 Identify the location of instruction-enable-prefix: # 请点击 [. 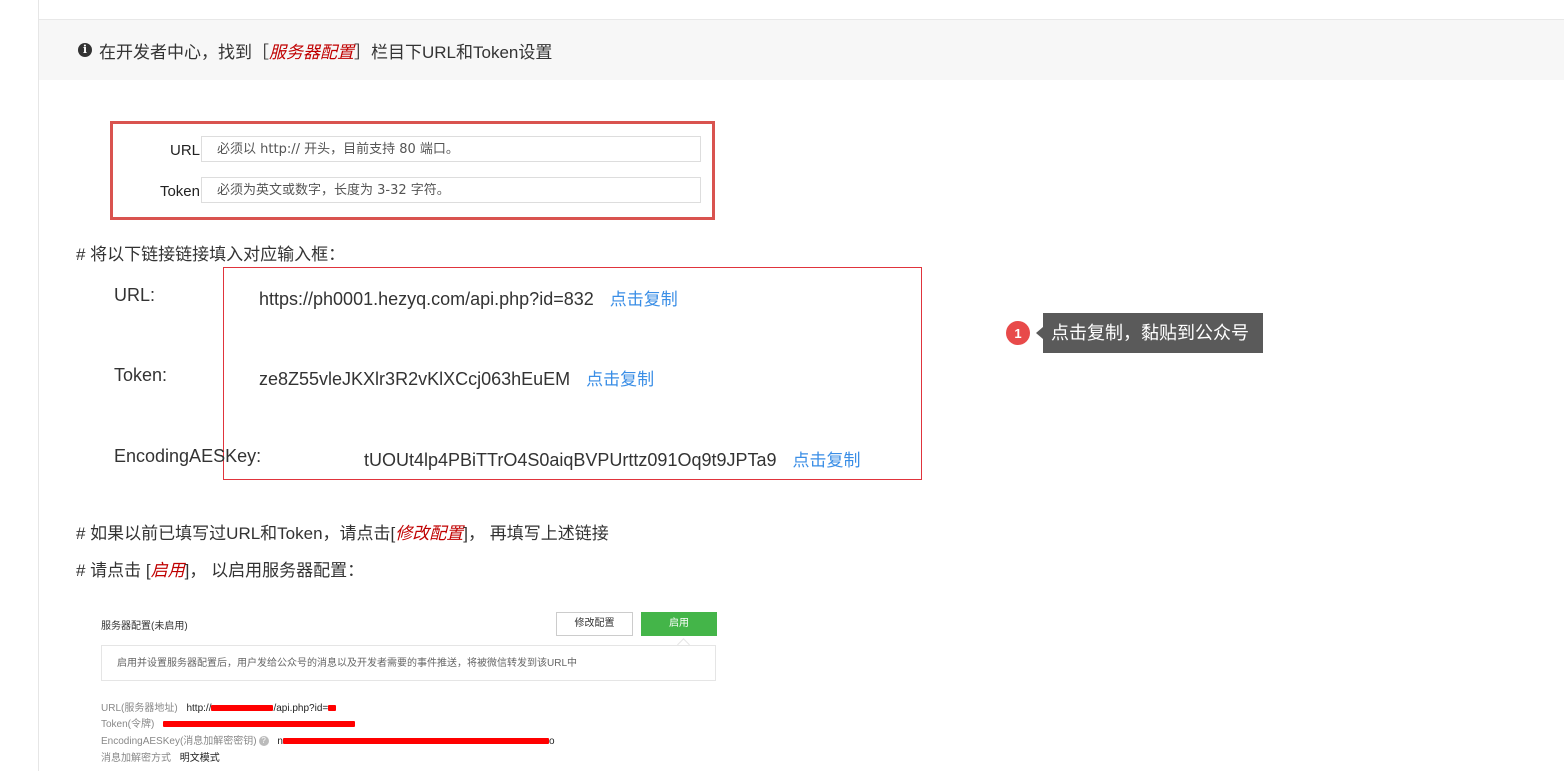
(113, 570).